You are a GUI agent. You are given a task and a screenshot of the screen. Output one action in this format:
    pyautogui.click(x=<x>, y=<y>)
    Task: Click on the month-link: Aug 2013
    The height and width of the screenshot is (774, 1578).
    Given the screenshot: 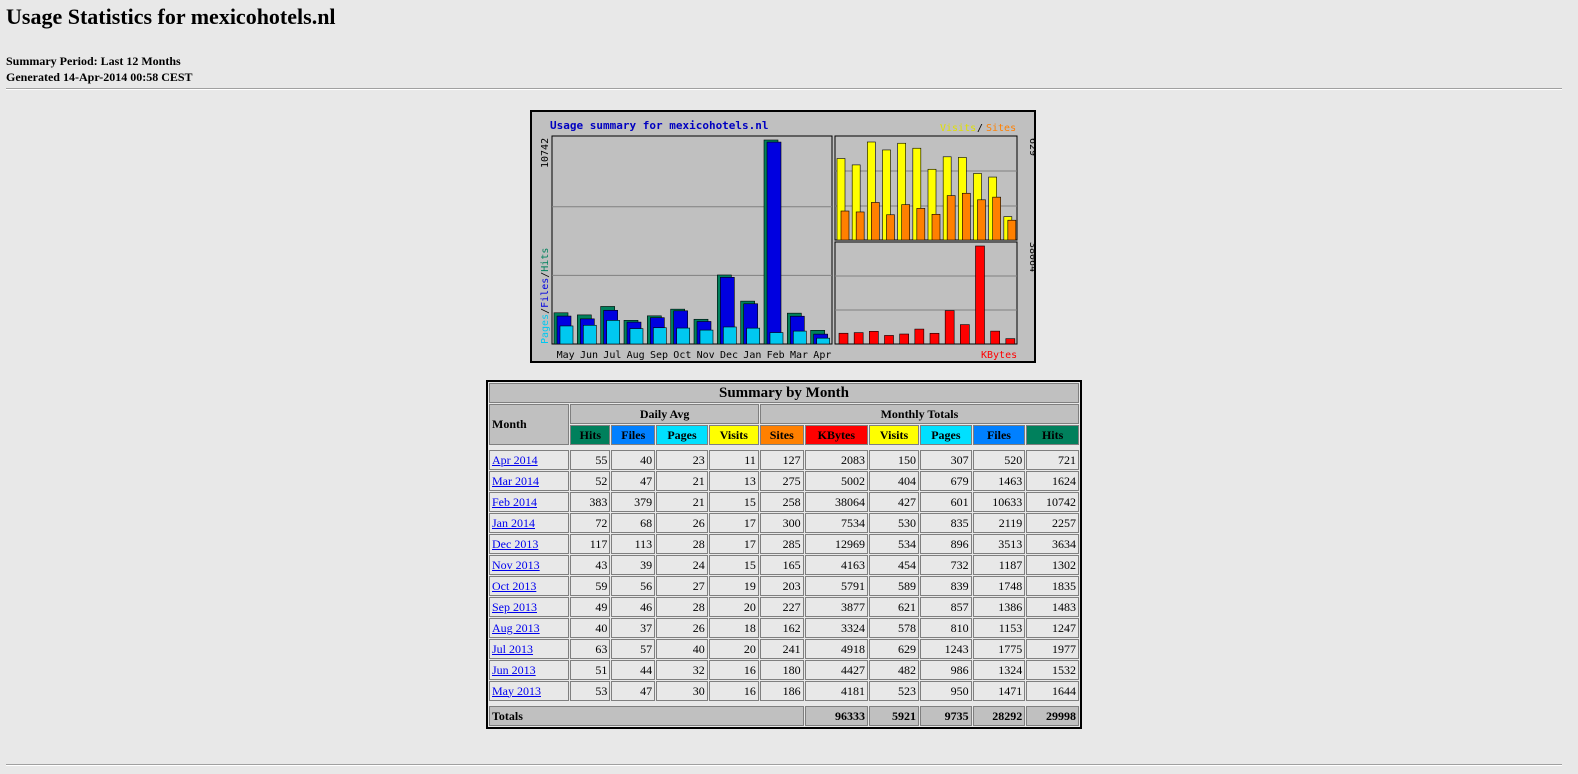 What is the action you would take?
    pyautogui.click(x=516, y=628)
    